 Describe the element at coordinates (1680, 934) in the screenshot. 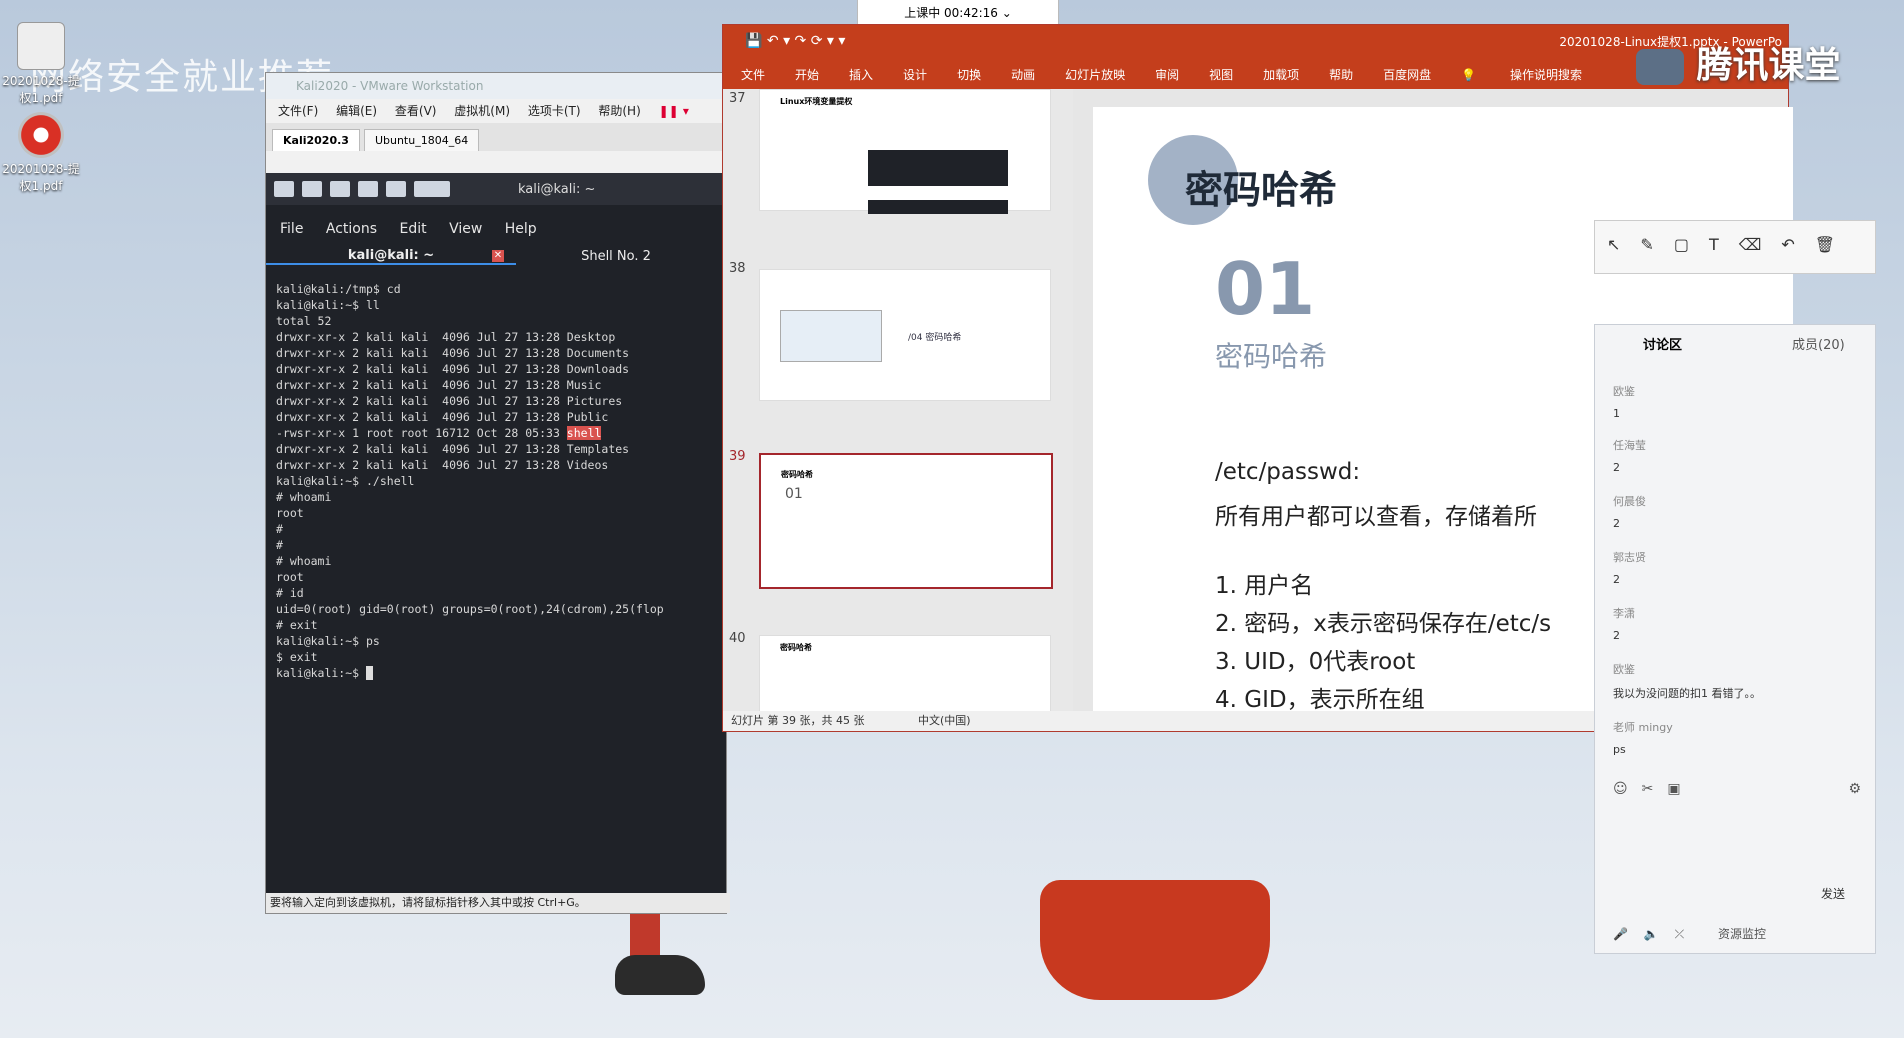

I see `mute-icon: ⤫` at that location.